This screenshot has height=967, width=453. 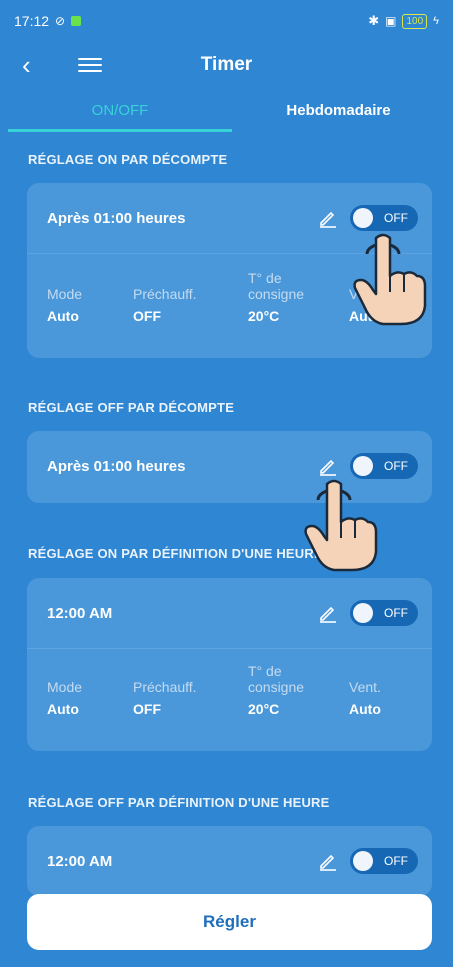 I want to click on tab-indicator, so click(x=120, y=130).